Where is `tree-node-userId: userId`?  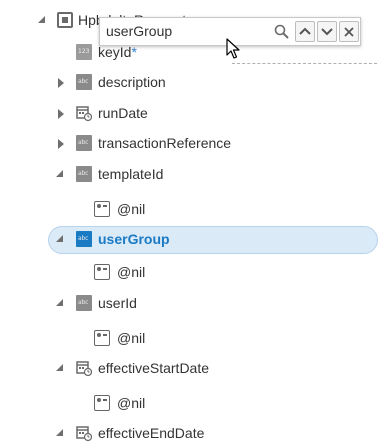 tree-node-userId: userId is located at coordinates (190, 304).